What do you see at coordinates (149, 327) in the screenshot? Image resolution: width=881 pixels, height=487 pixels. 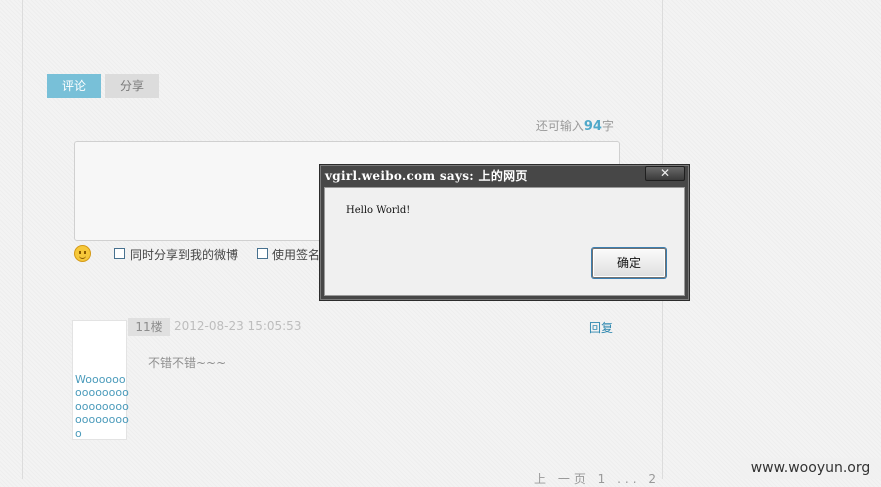 I see `floor-badge: 11楼` at bounding box center [149, 327].